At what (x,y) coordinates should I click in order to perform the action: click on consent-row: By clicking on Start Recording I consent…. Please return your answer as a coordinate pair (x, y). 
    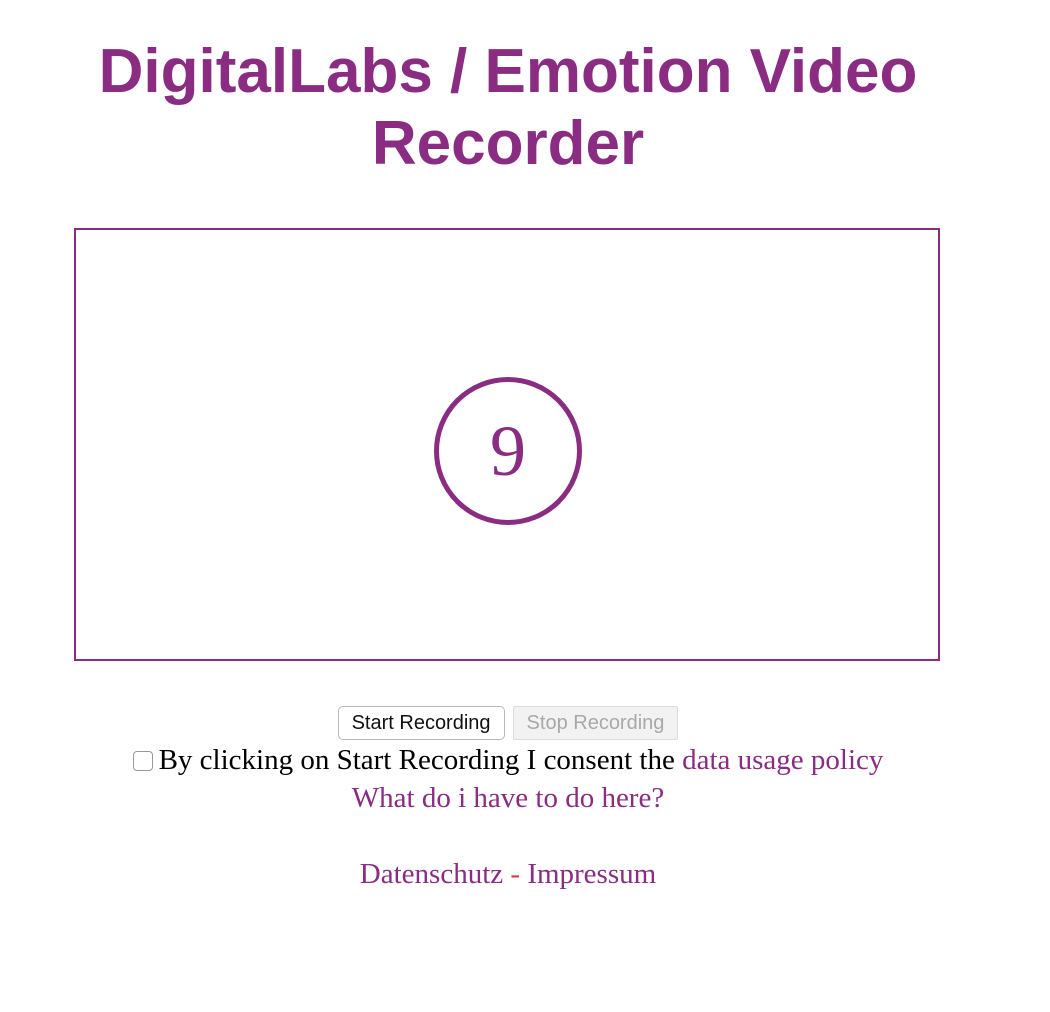
    Looking at the image, I should click on (508, 760).